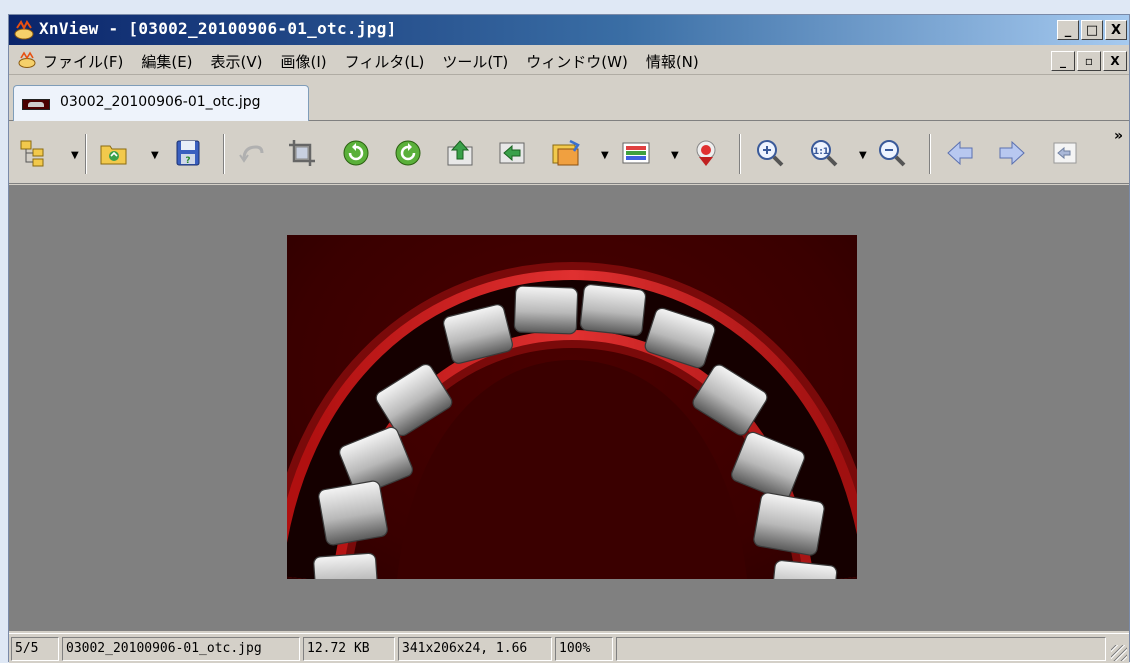 Image resolution: width=1130 pixels, height=663 pixels. Describe the element at coordinates (566, 153) in the screenshot. I see `batch-icon` at that location.